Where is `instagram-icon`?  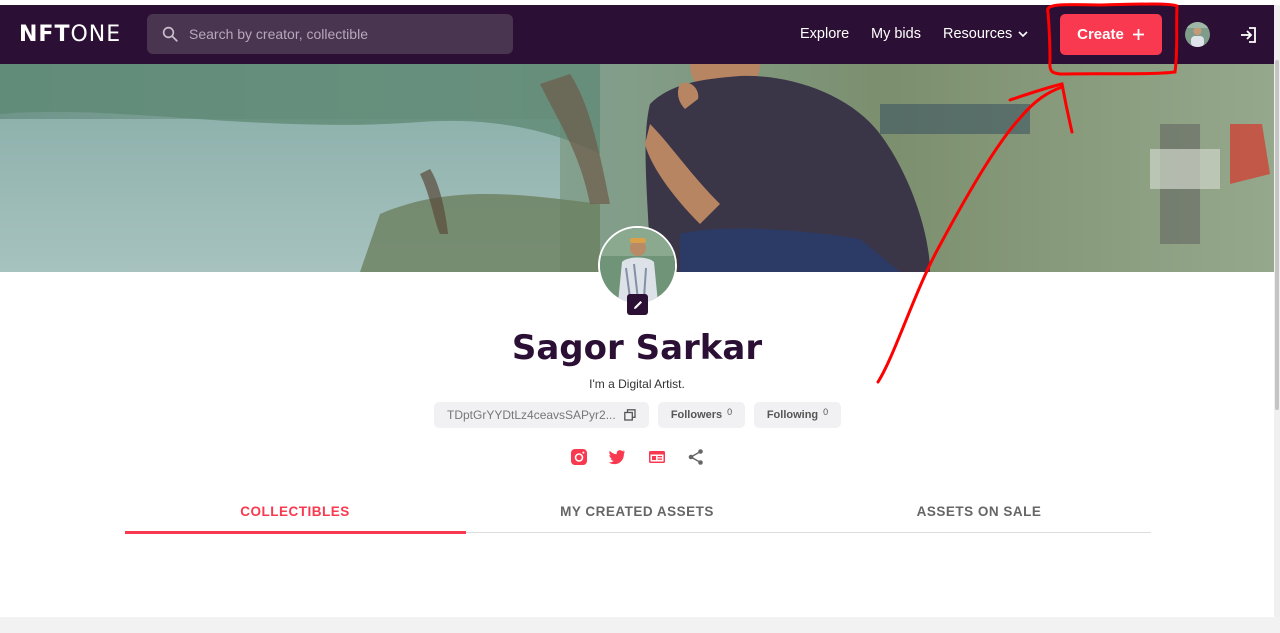 instagram-icon is located at coordinates (579, 457).